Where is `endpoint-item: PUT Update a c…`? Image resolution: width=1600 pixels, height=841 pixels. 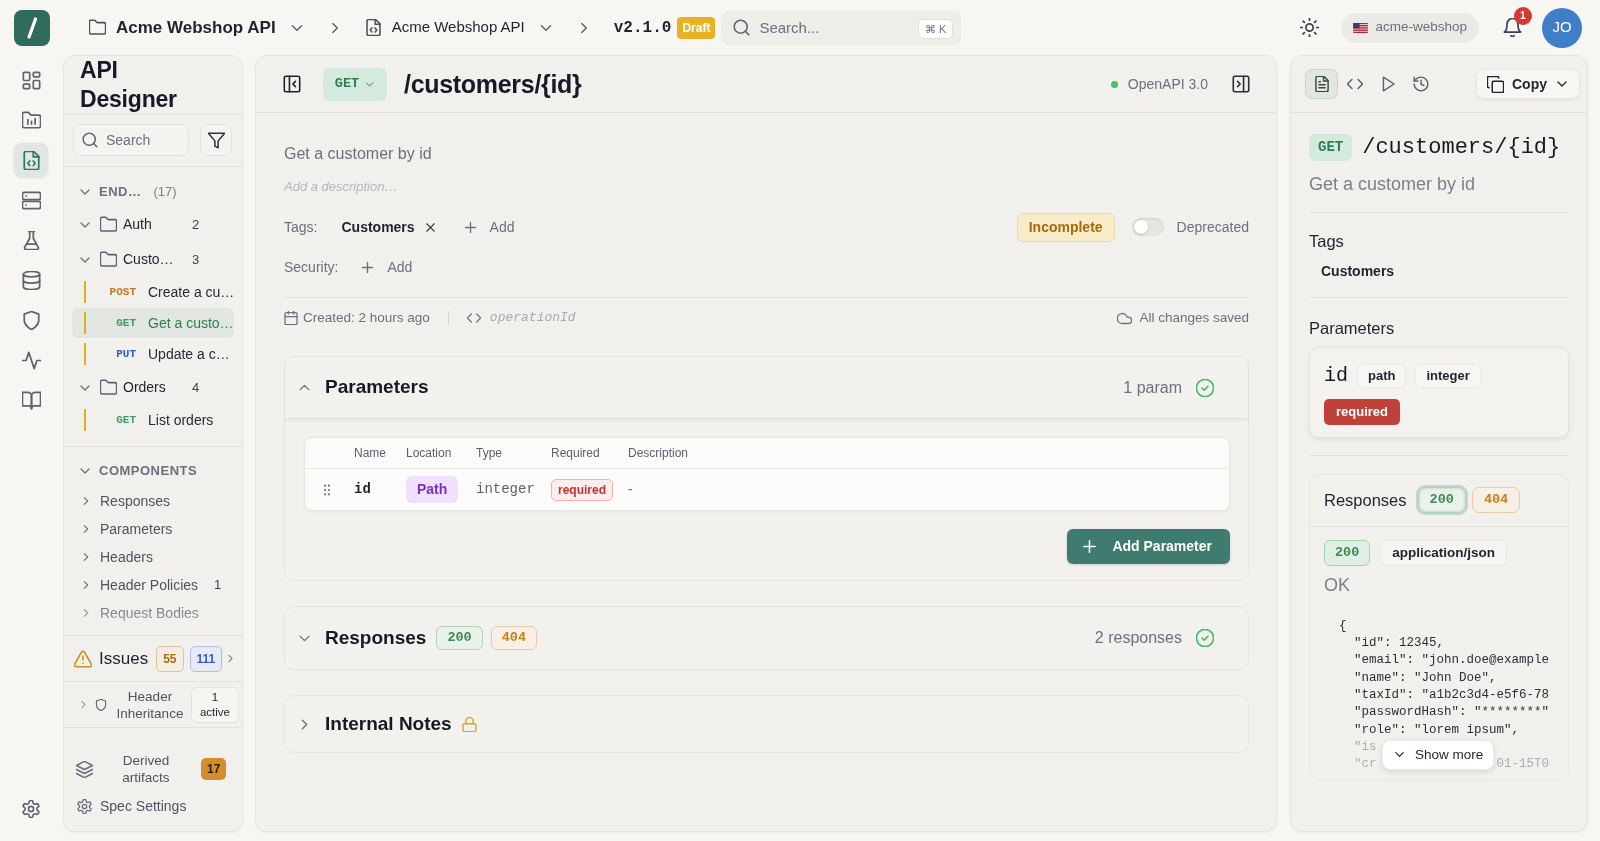 endpoint-item: PUT Update a c… is located at coordinates (153, 354).